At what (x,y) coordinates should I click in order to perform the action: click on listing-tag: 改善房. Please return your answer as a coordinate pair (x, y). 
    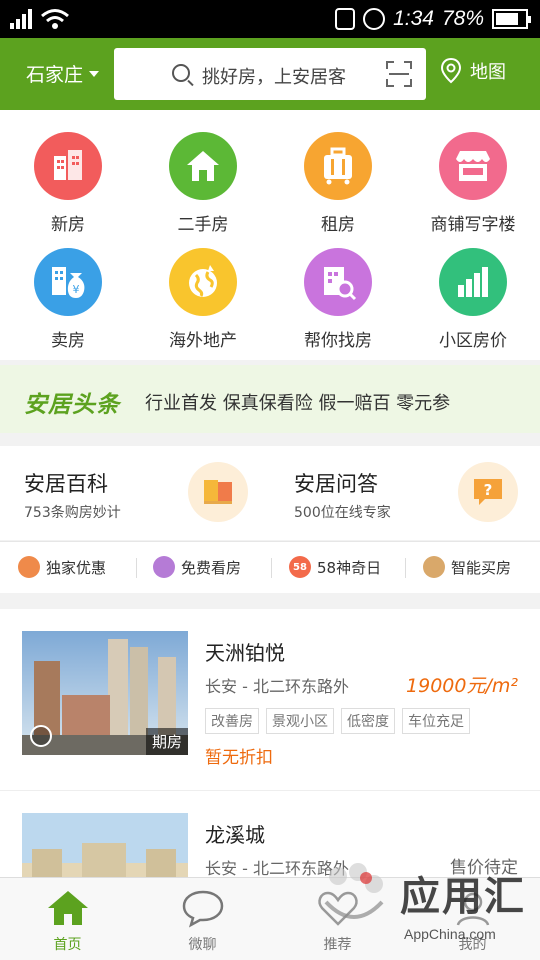
    Looking at the image, I should click on (232, 721).